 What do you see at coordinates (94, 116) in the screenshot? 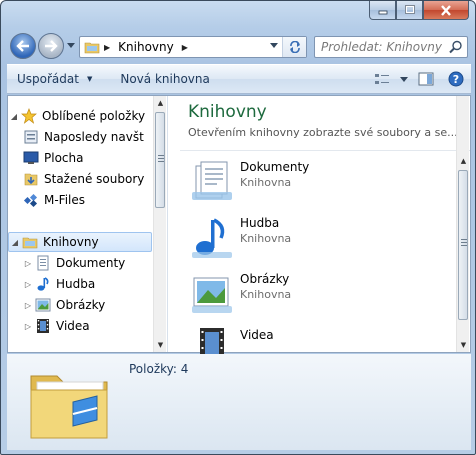
I see `nav-favorites-label: Oblíbené položky` at bounding box center [94, 116].